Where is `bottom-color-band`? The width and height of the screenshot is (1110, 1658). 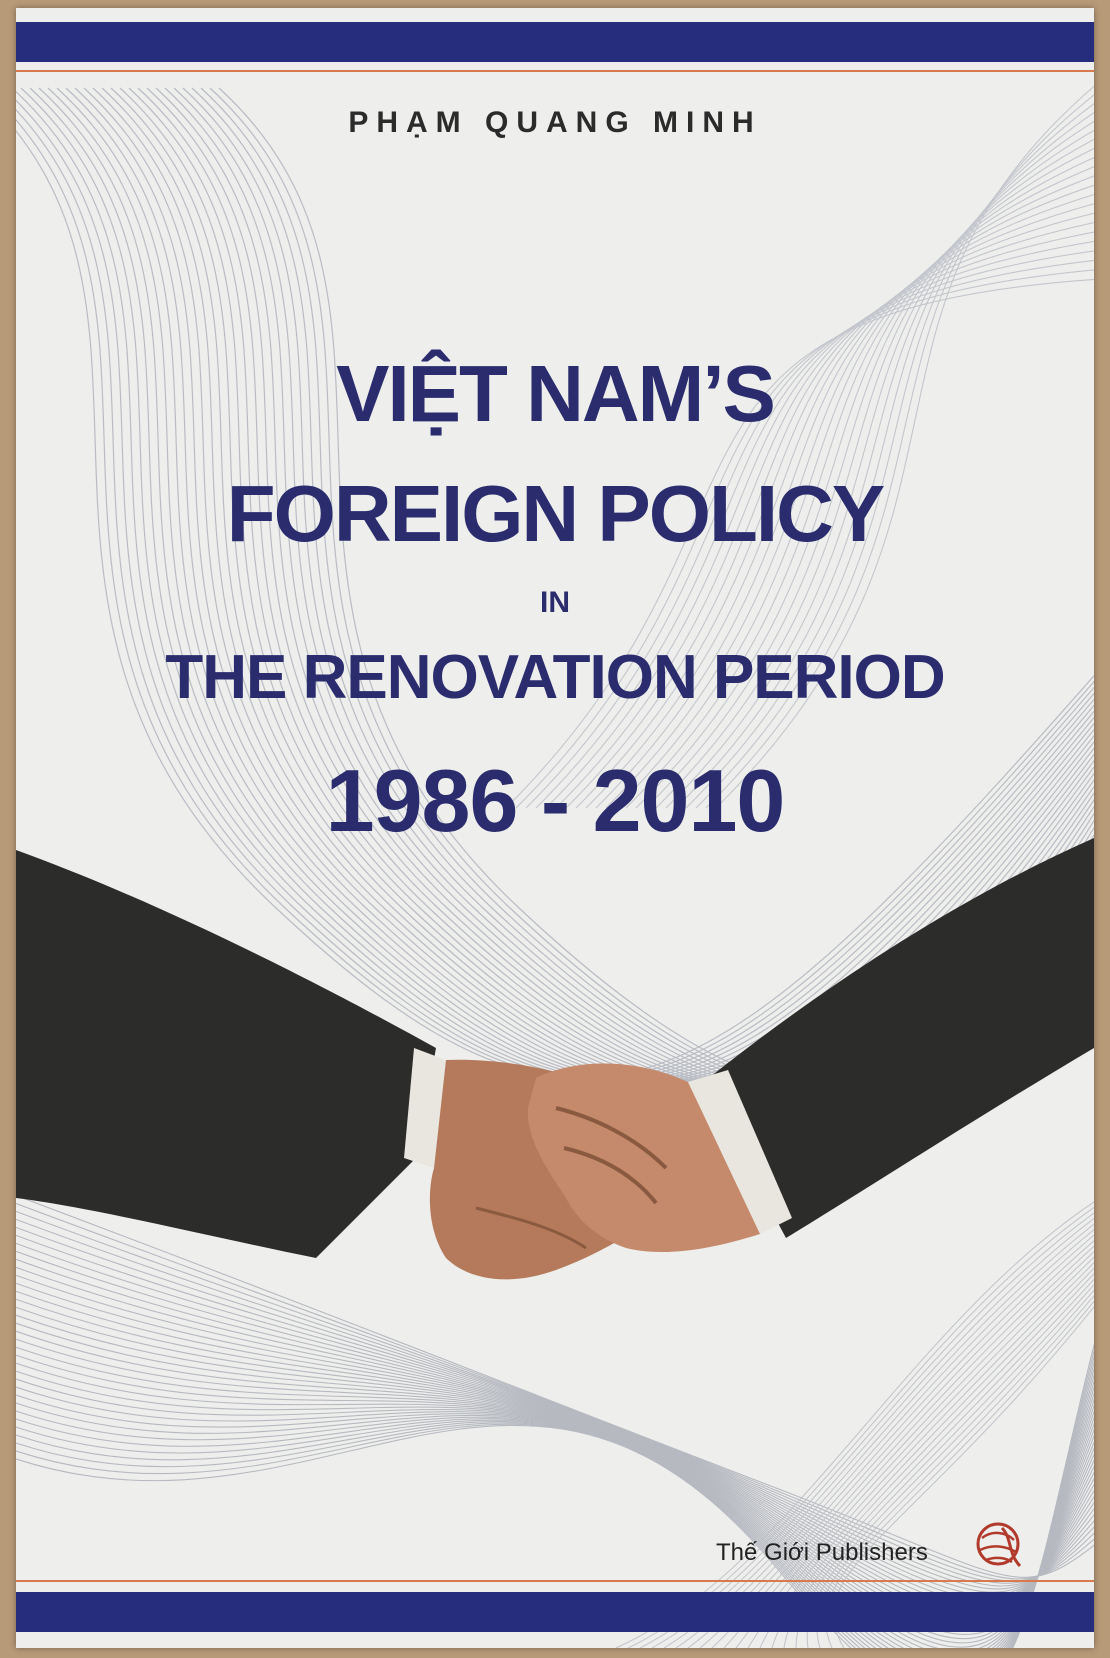
bottom-color-band is located at coordinates (555, 1612).